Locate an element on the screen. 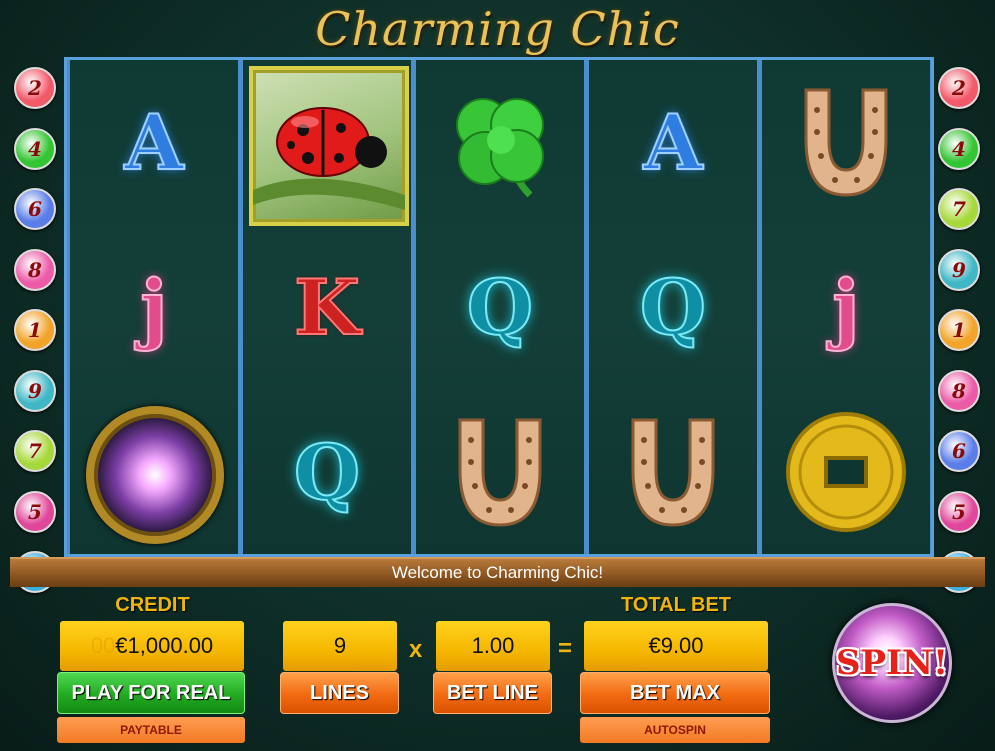 This screenshot has height=751, width=995. reel-2-symbol-2: K is located at coordinates (327, 307).